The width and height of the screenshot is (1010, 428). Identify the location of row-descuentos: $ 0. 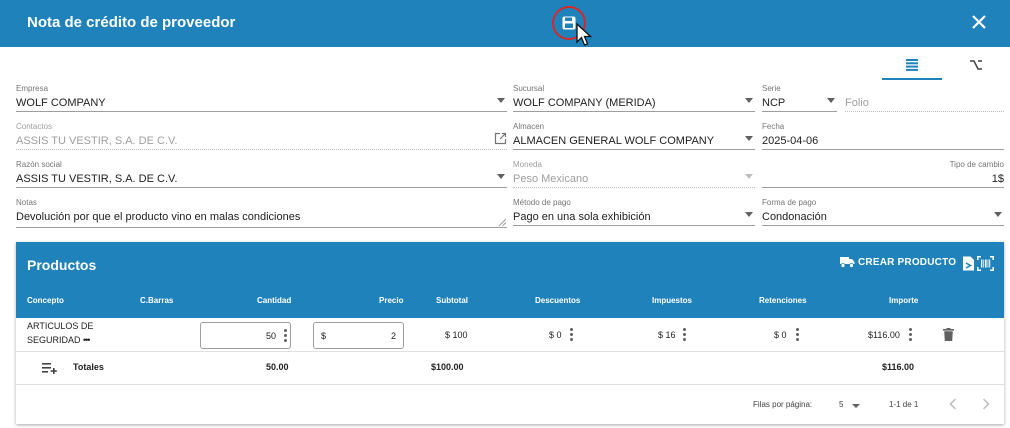
(555, 335).